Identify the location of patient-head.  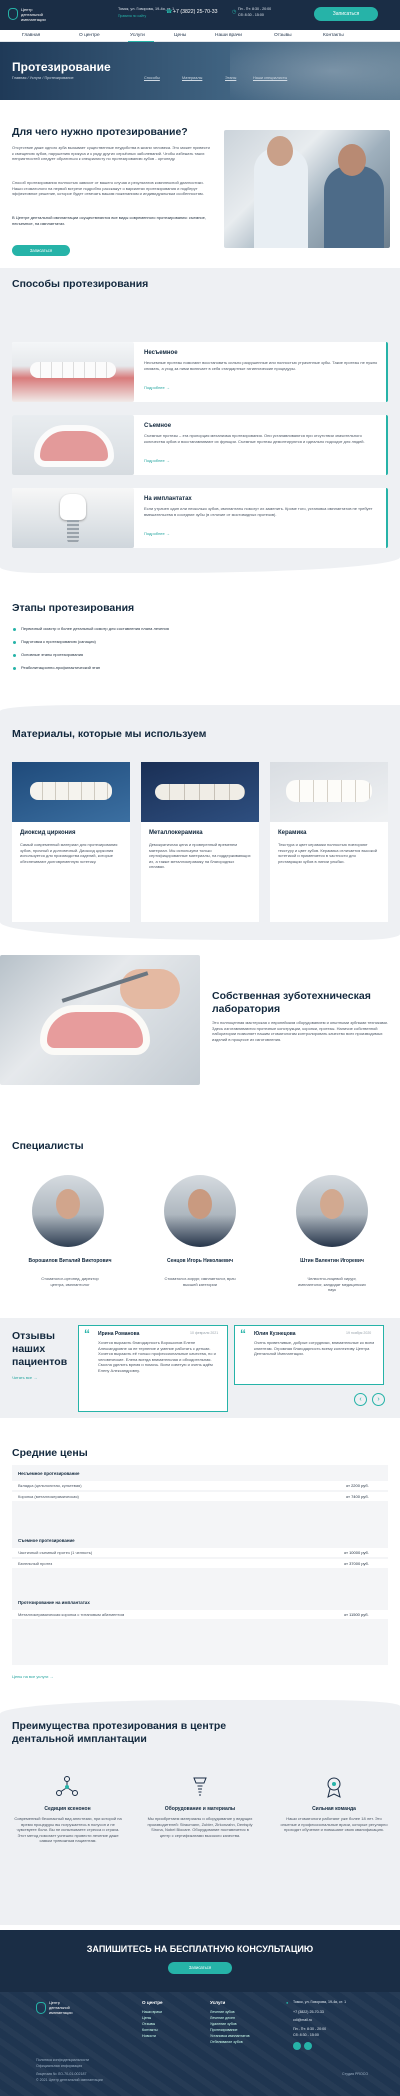
(352, 160).